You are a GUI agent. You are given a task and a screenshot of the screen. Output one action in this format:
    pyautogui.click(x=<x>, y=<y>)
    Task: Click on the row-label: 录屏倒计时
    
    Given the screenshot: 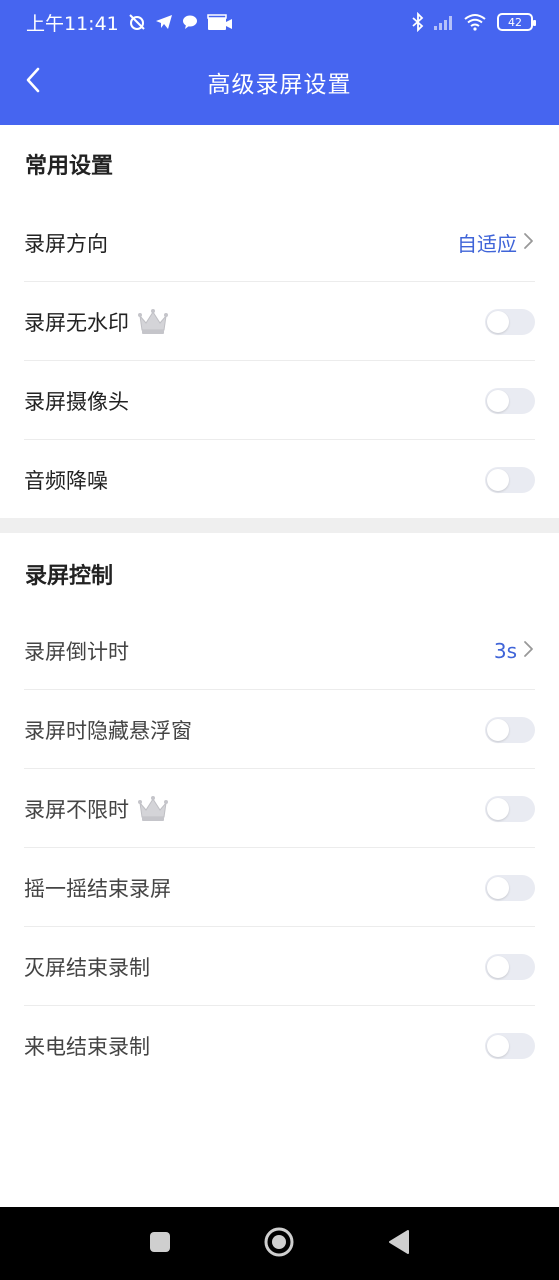 What is the action you would take?
    pyautogui.click(x=76, y=651)
    